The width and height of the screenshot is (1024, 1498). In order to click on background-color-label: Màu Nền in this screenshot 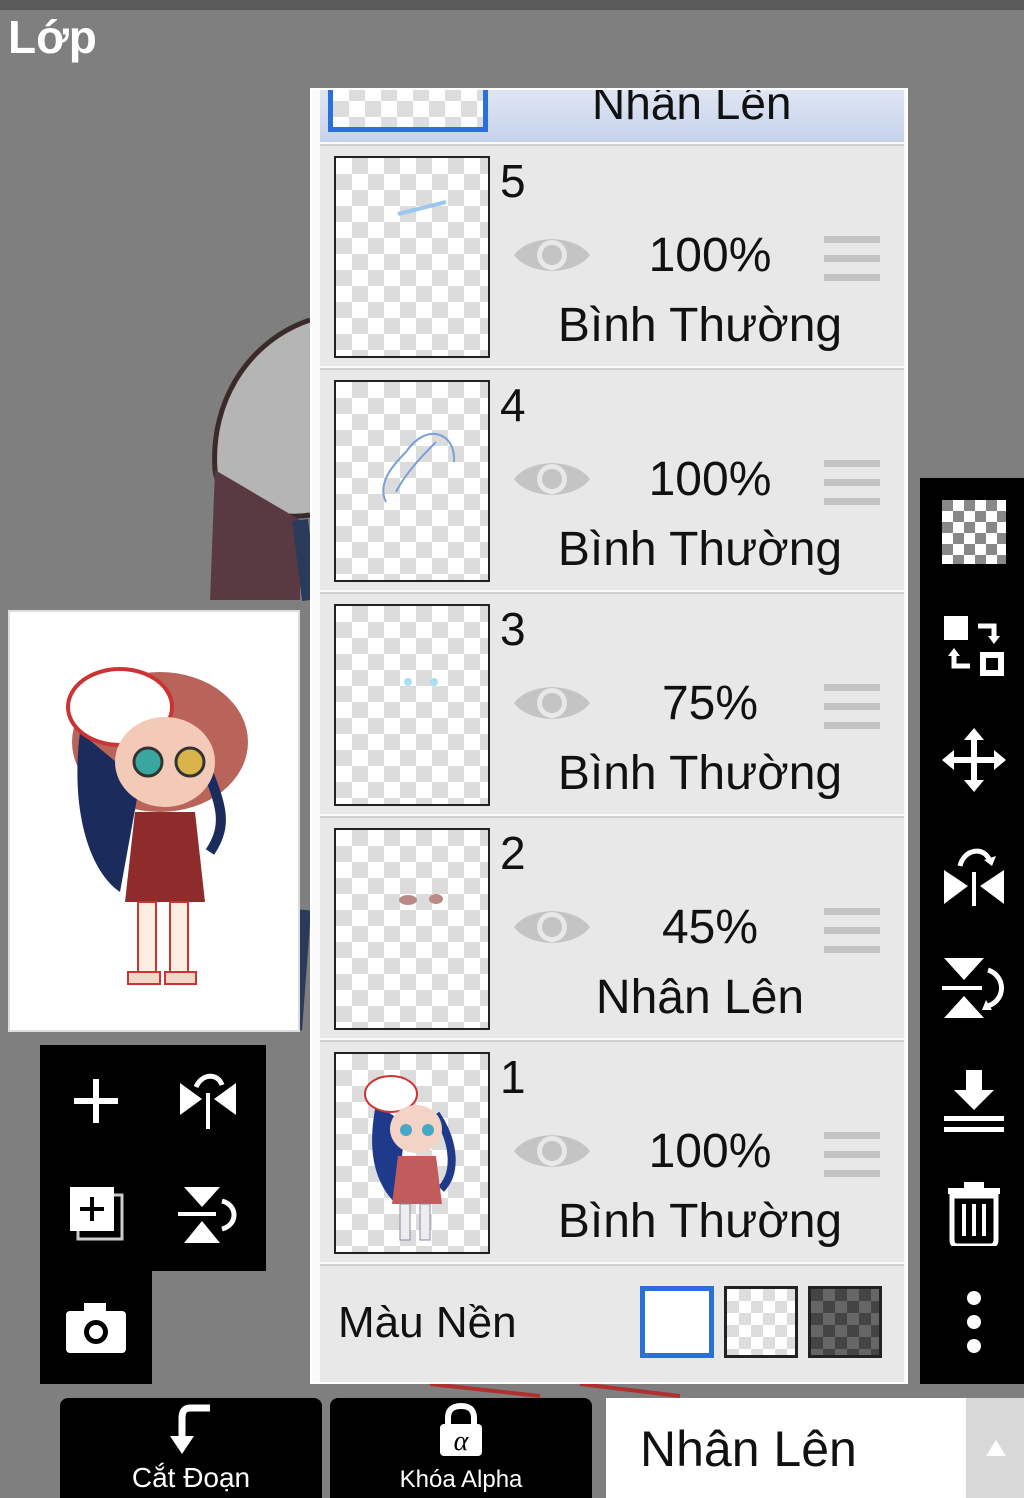, I will do `click(427, 1322)`.